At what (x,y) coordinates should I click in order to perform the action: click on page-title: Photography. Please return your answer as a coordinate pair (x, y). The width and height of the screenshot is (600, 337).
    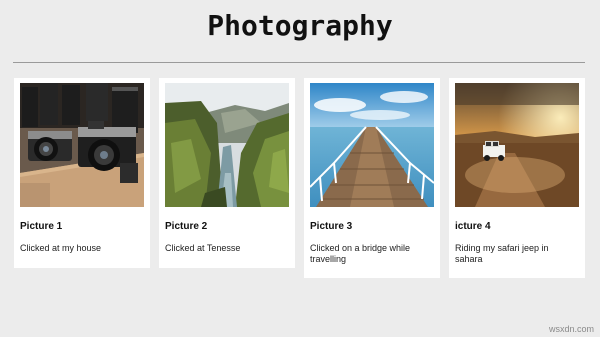
    Looking at the image, I should click on (300, 25).